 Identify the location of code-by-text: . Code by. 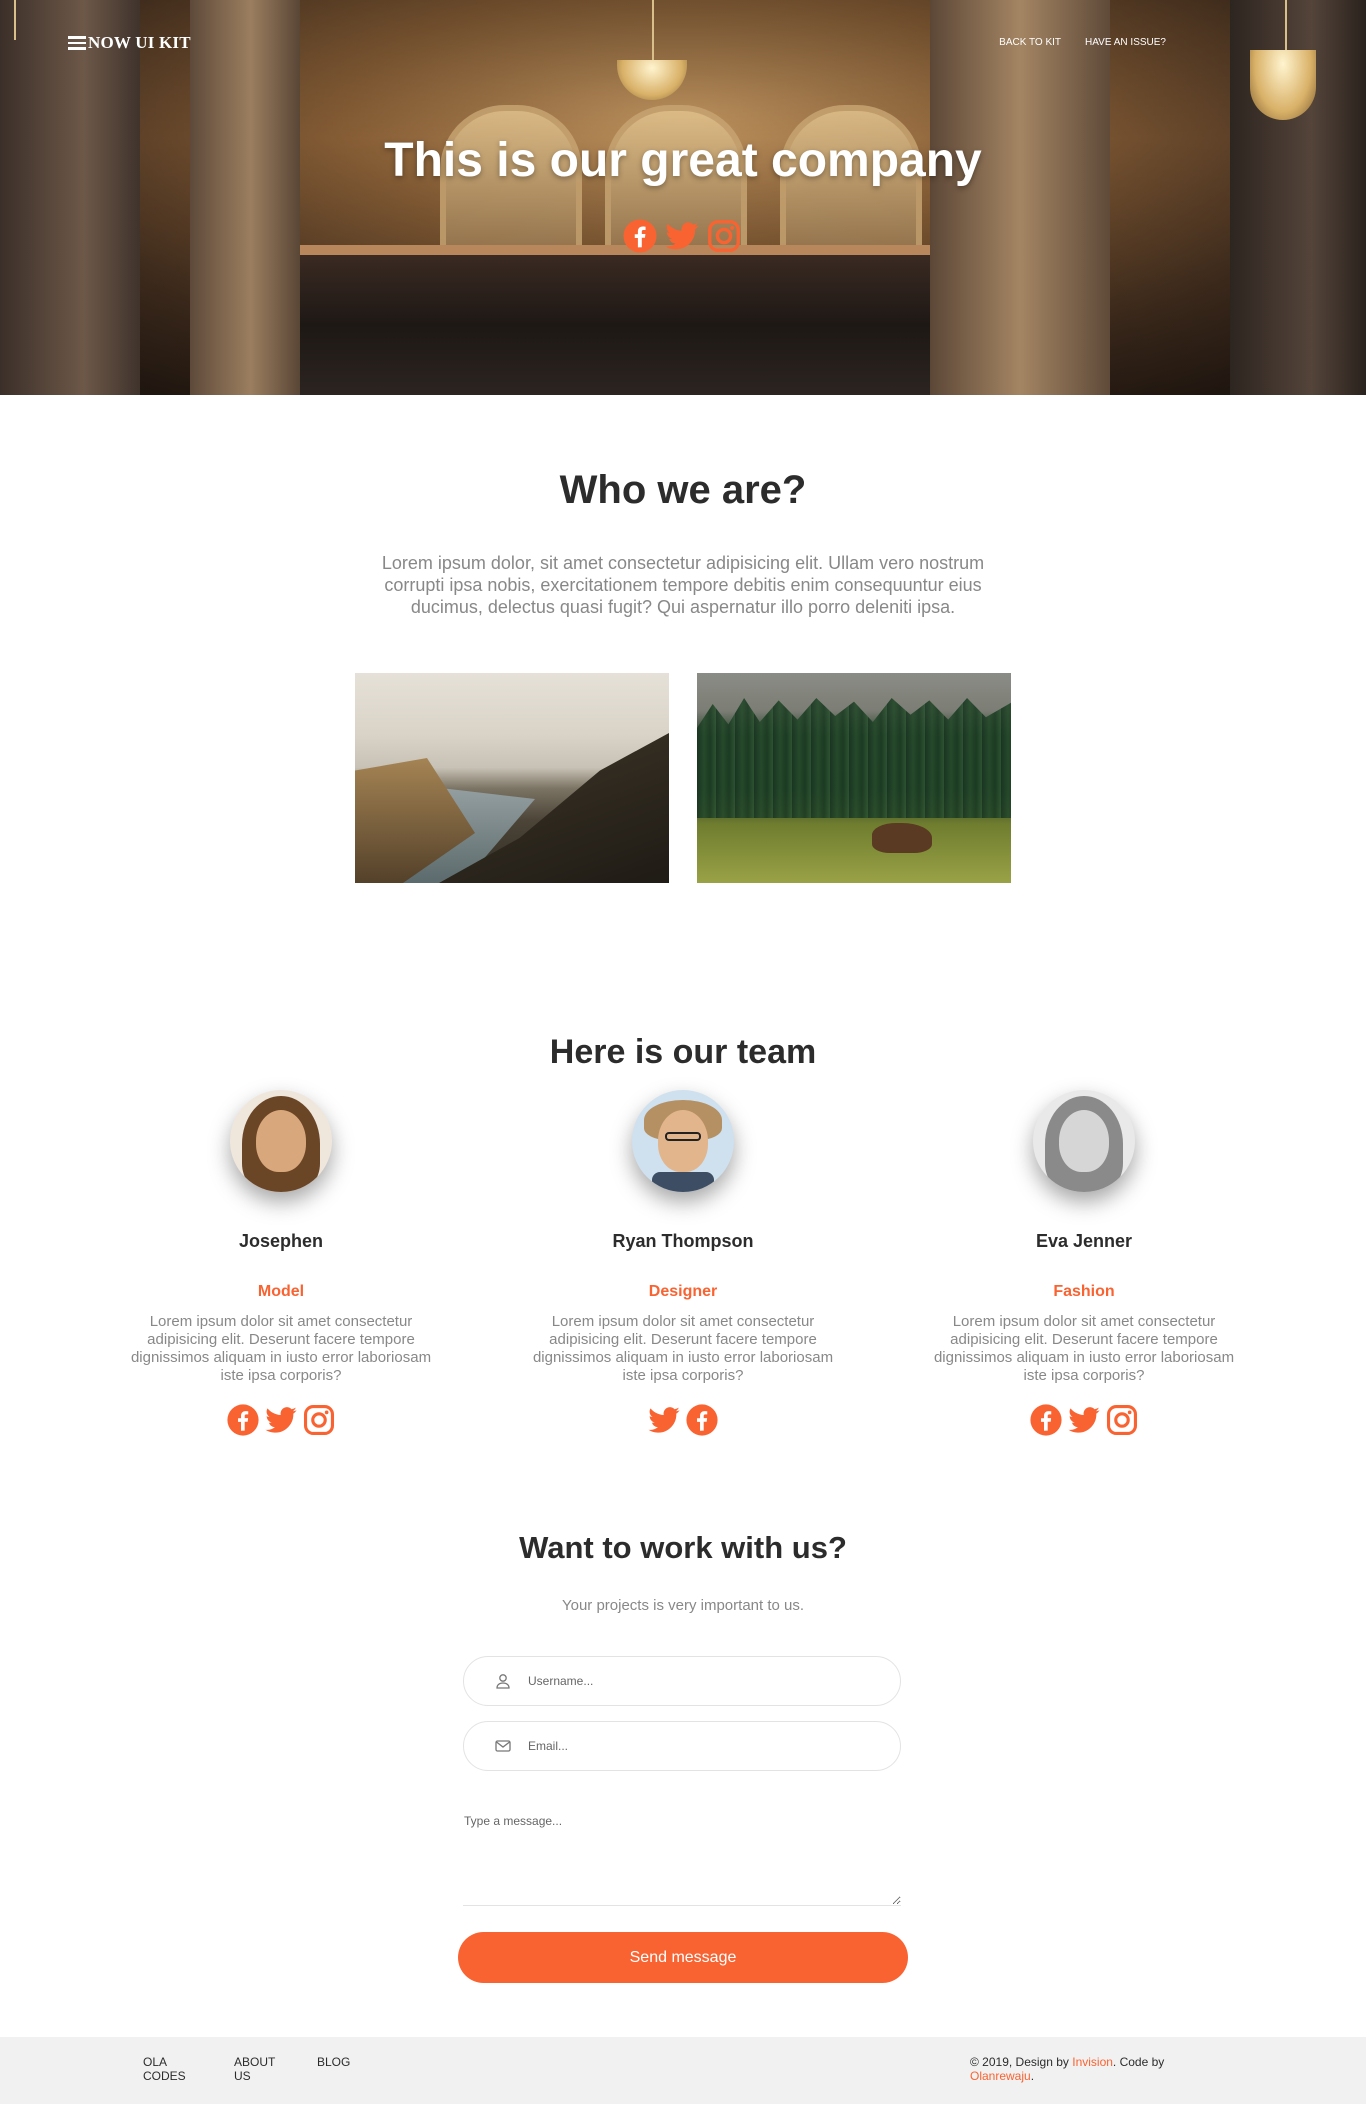
(1138, 2062).